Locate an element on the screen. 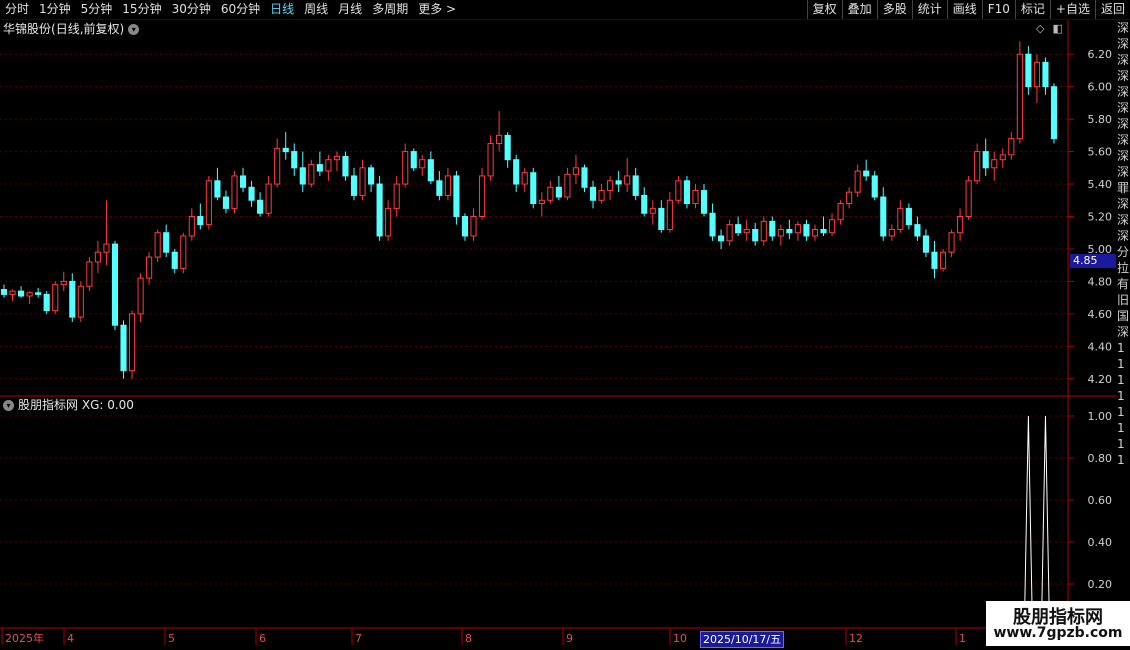 The width and height of the screenshot is (1130, 650). x-axis-label: 2025年 is located at coordinates (24, 638).